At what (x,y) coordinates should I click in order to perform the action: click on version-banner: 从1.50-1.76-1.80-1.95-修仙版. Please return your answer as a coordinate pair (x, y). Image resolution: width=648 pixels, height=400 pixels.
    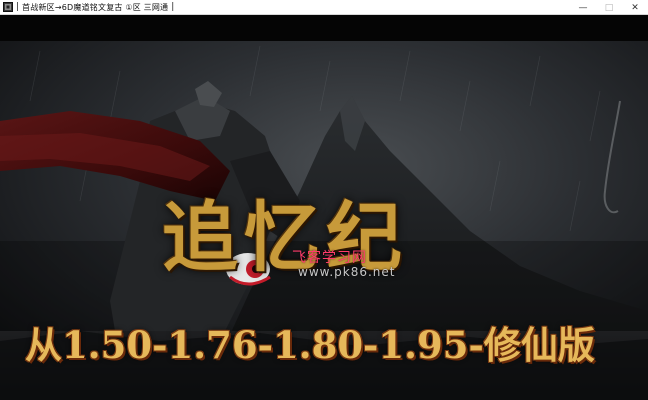
    Looking at the image, I should click on (310, 345).